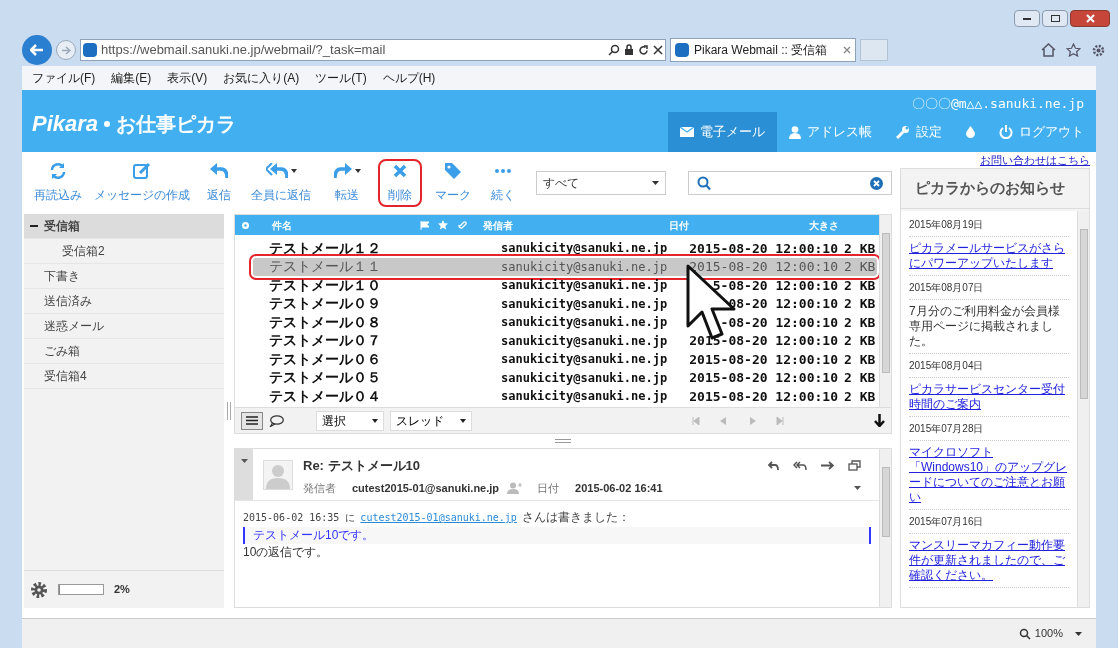 Image resolution: width=1118 pixels, height=648 pixels. Describe the element at coordinates (854, 466) in the screenshot. I see `new-window-icon` at that location.